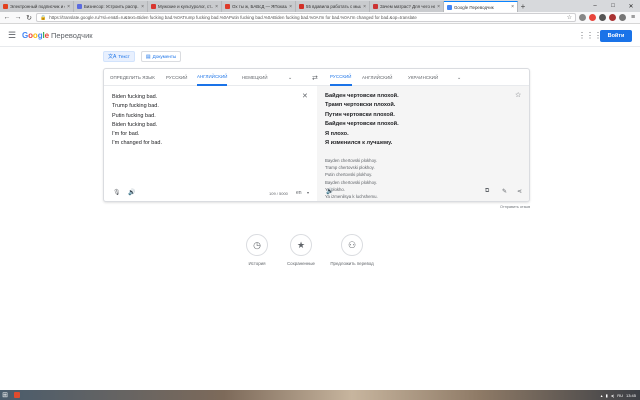  Describe the element at coordinates (333, 6) in the screenshot. I see `browser-tab: 55 вдавила работать с мыш... ×` at that location.